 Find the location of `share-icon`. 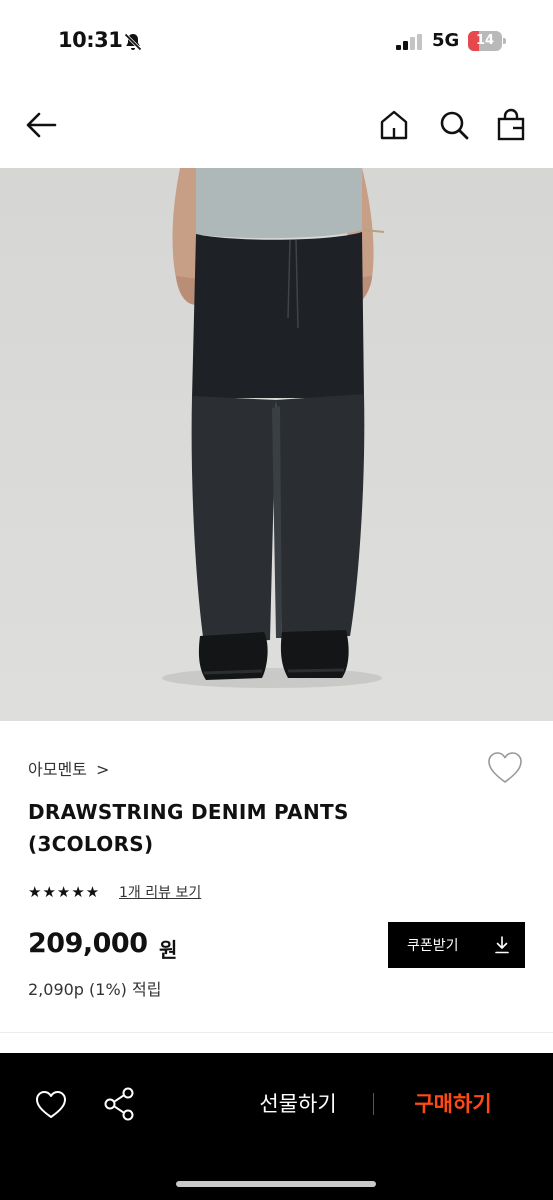

share-icon is located at coordinates (119, 1104).